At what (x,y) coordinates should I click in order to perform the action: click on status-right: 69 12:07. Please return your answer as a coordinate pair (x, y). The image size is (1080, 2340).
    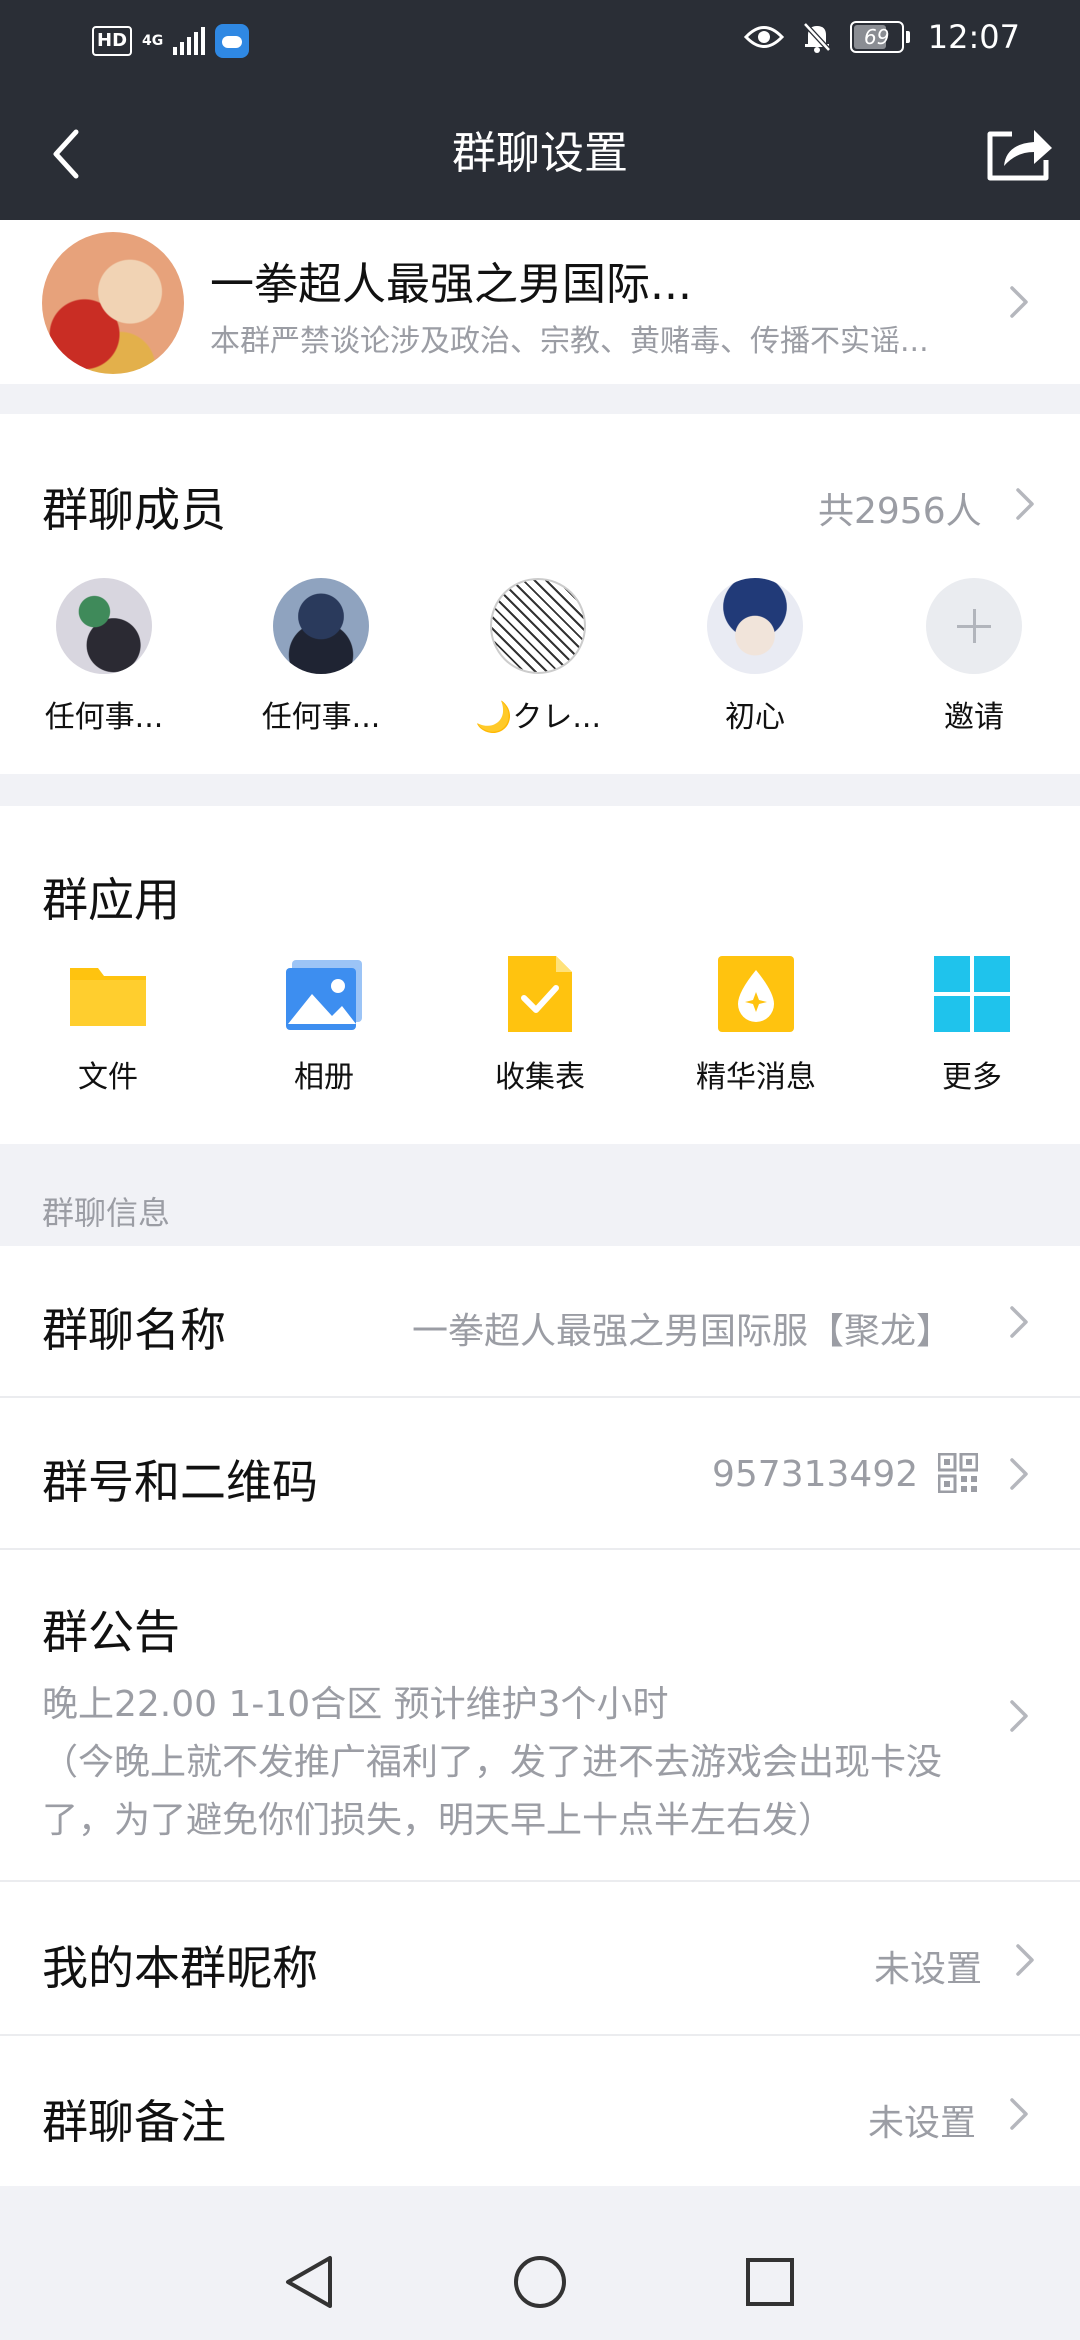
    Looking at the image, I should click on (881, 37).